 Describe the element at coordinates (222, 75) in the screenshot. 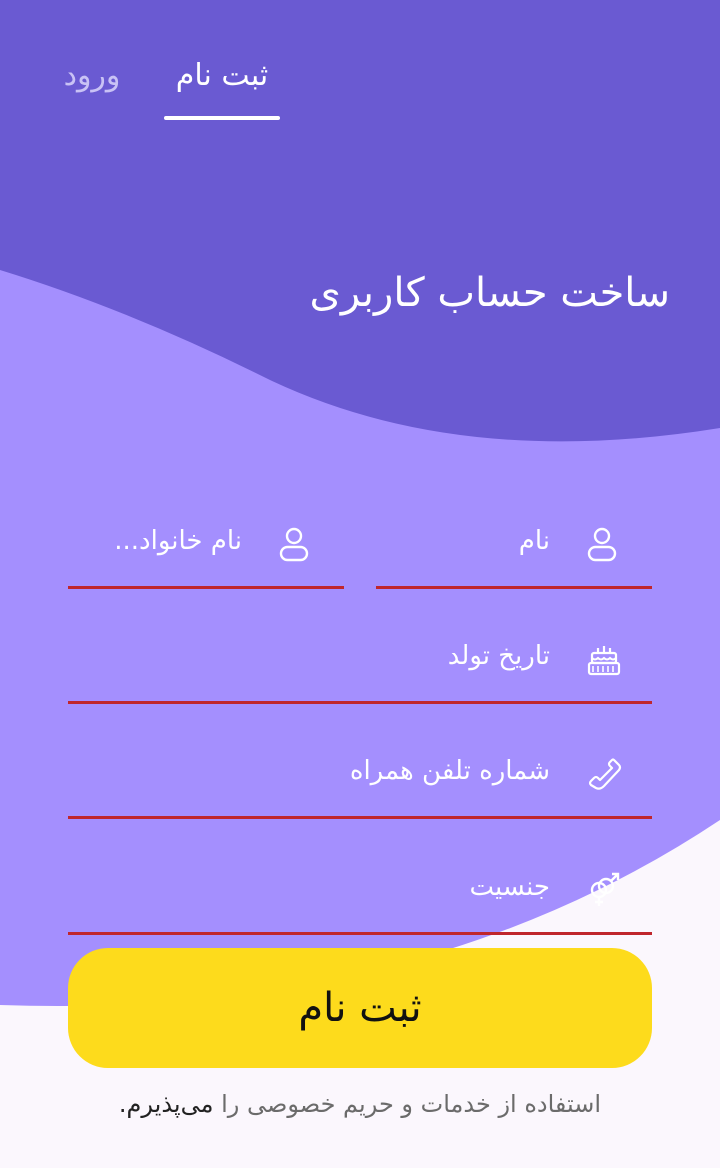

I see `tab-register: ثبت نام` at that location.